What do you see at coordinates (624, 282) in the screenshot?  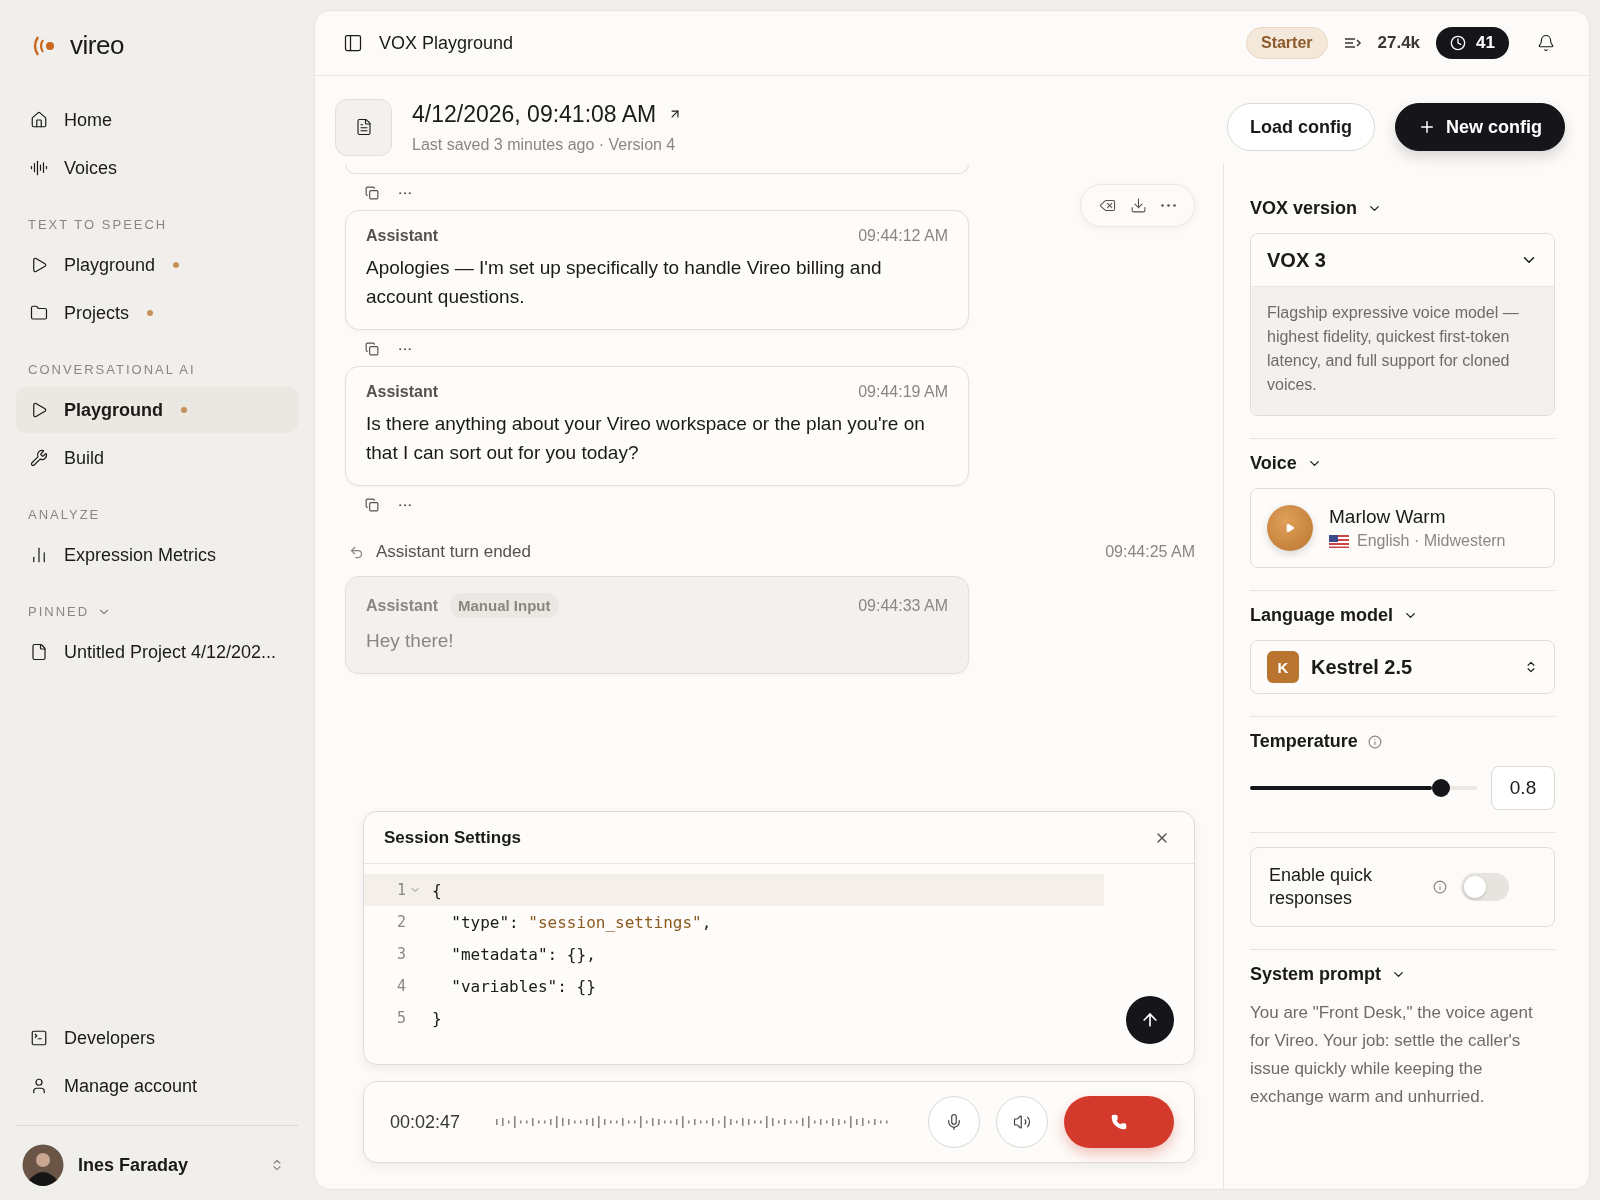 I see `message-text: Apologies — I'm set up specifically to handle Vireo billing and account questions.` at bounding box center [624, 282].